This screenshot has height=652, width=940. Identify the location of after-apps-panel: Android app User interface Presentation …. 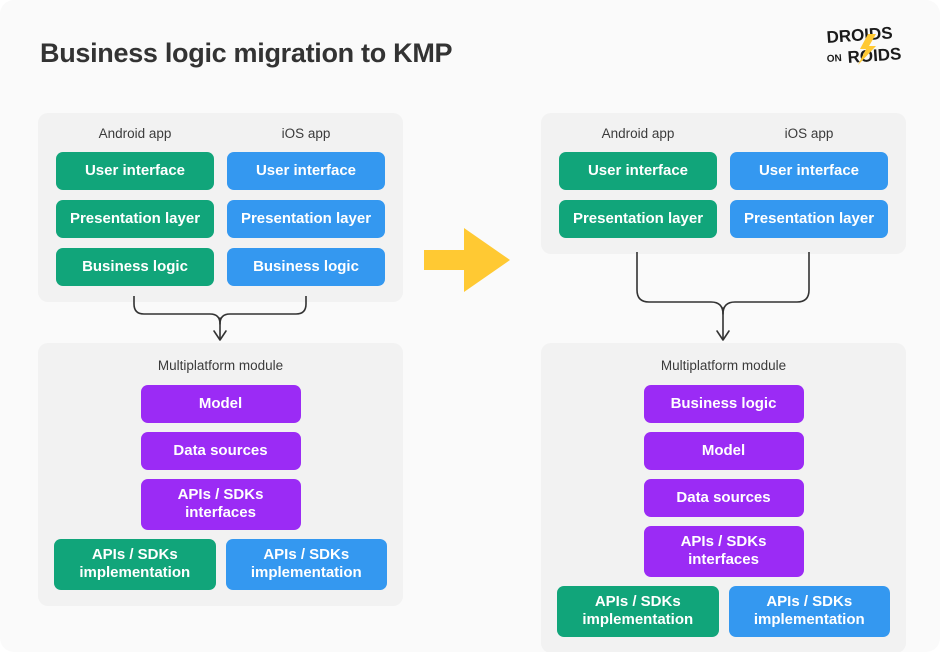
(723, 183).